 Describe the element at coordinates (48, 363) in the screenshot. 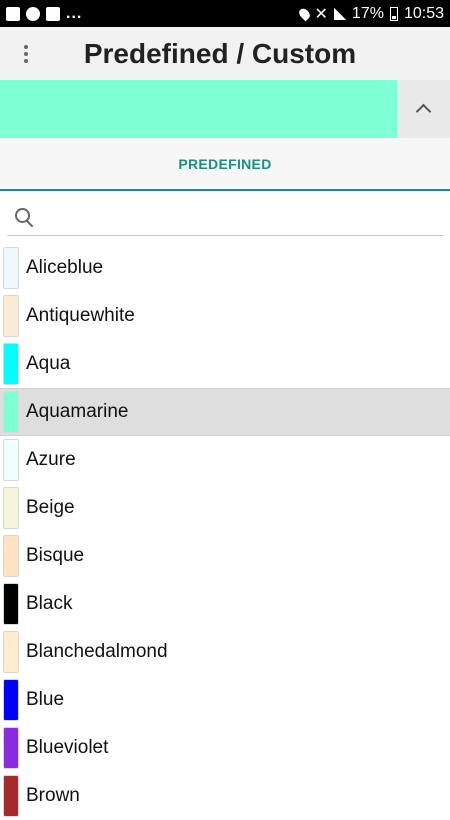

I see `color-name-label: Aqua` at that location.